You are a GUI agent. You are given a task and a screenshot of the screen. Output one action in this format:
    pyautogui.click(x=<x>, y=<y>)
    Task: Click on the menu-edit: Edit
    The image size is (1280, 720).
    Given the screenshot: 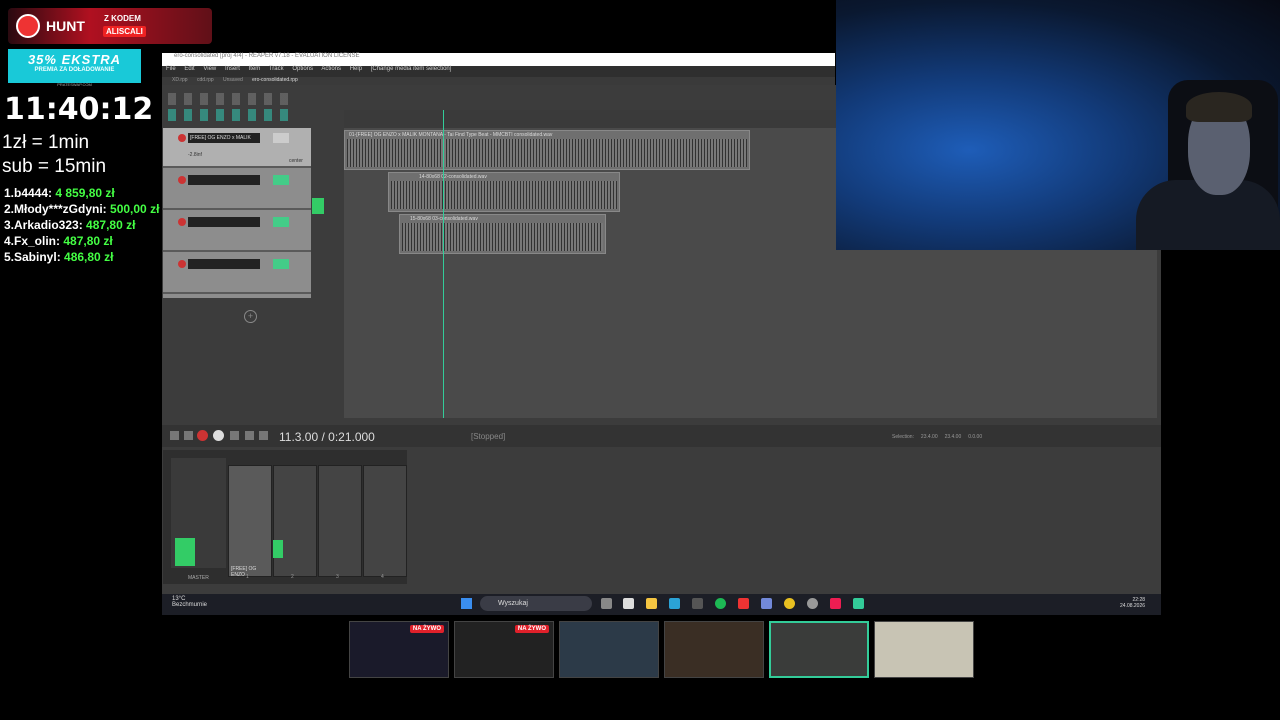 What is the action you would take?
    pyautogui.click(x=189, y=69)
    